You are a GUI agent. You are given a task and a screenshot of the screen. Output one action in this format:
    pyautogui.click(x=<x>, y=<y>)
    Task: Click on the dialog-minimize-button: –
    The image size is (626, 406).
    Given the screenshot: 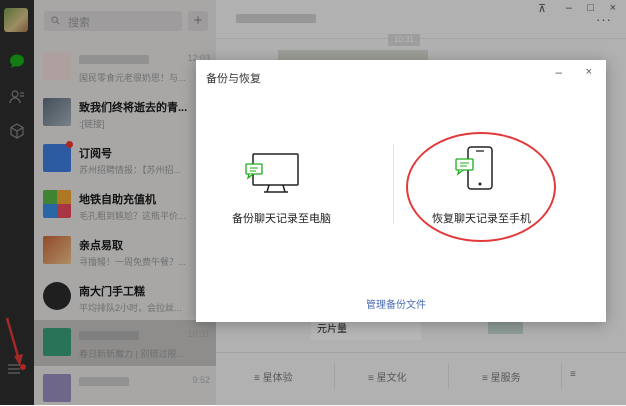 What is the action you would take?
    pyautogui.click(x=558, y=72)
    